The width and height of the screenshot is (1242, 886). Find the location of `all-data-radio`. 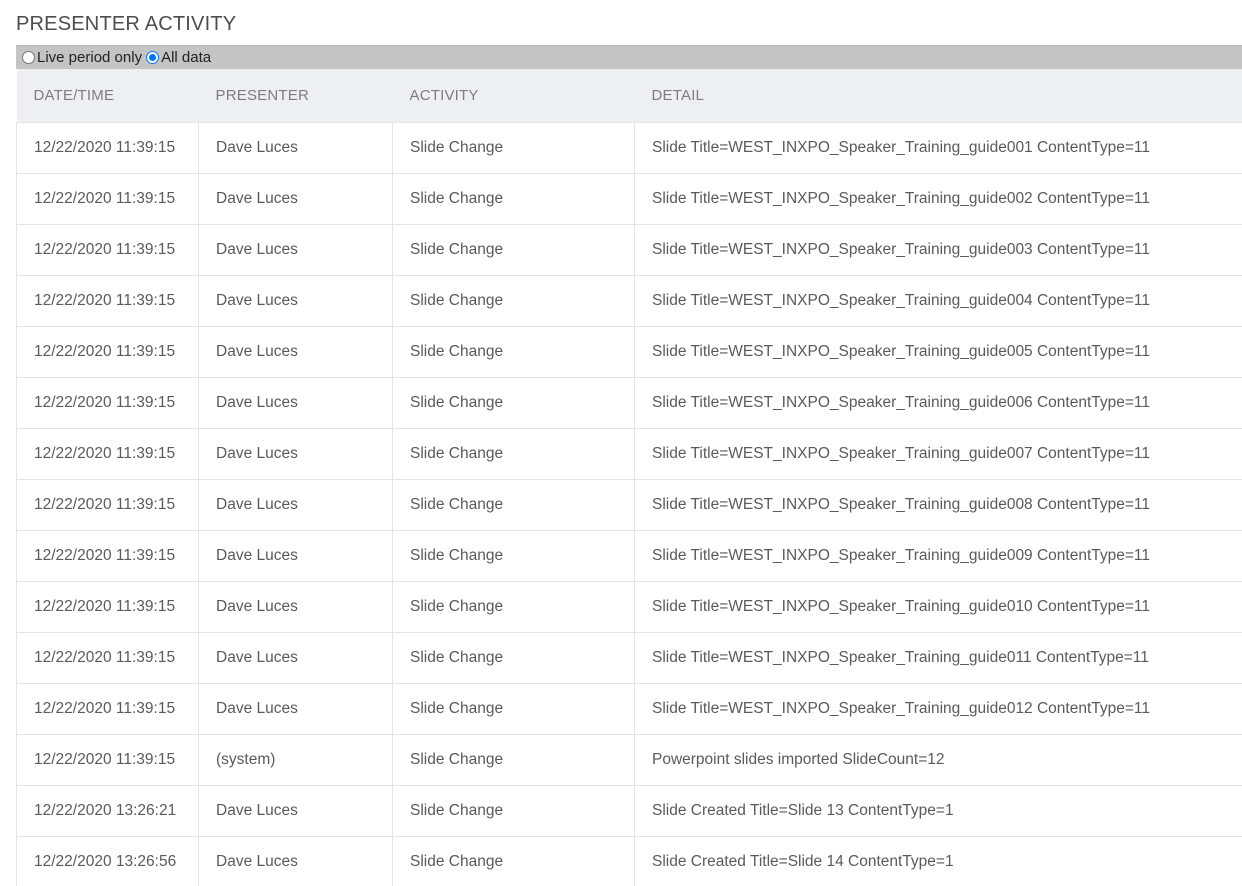

all-data-radio is located at coordinates (153, 57).